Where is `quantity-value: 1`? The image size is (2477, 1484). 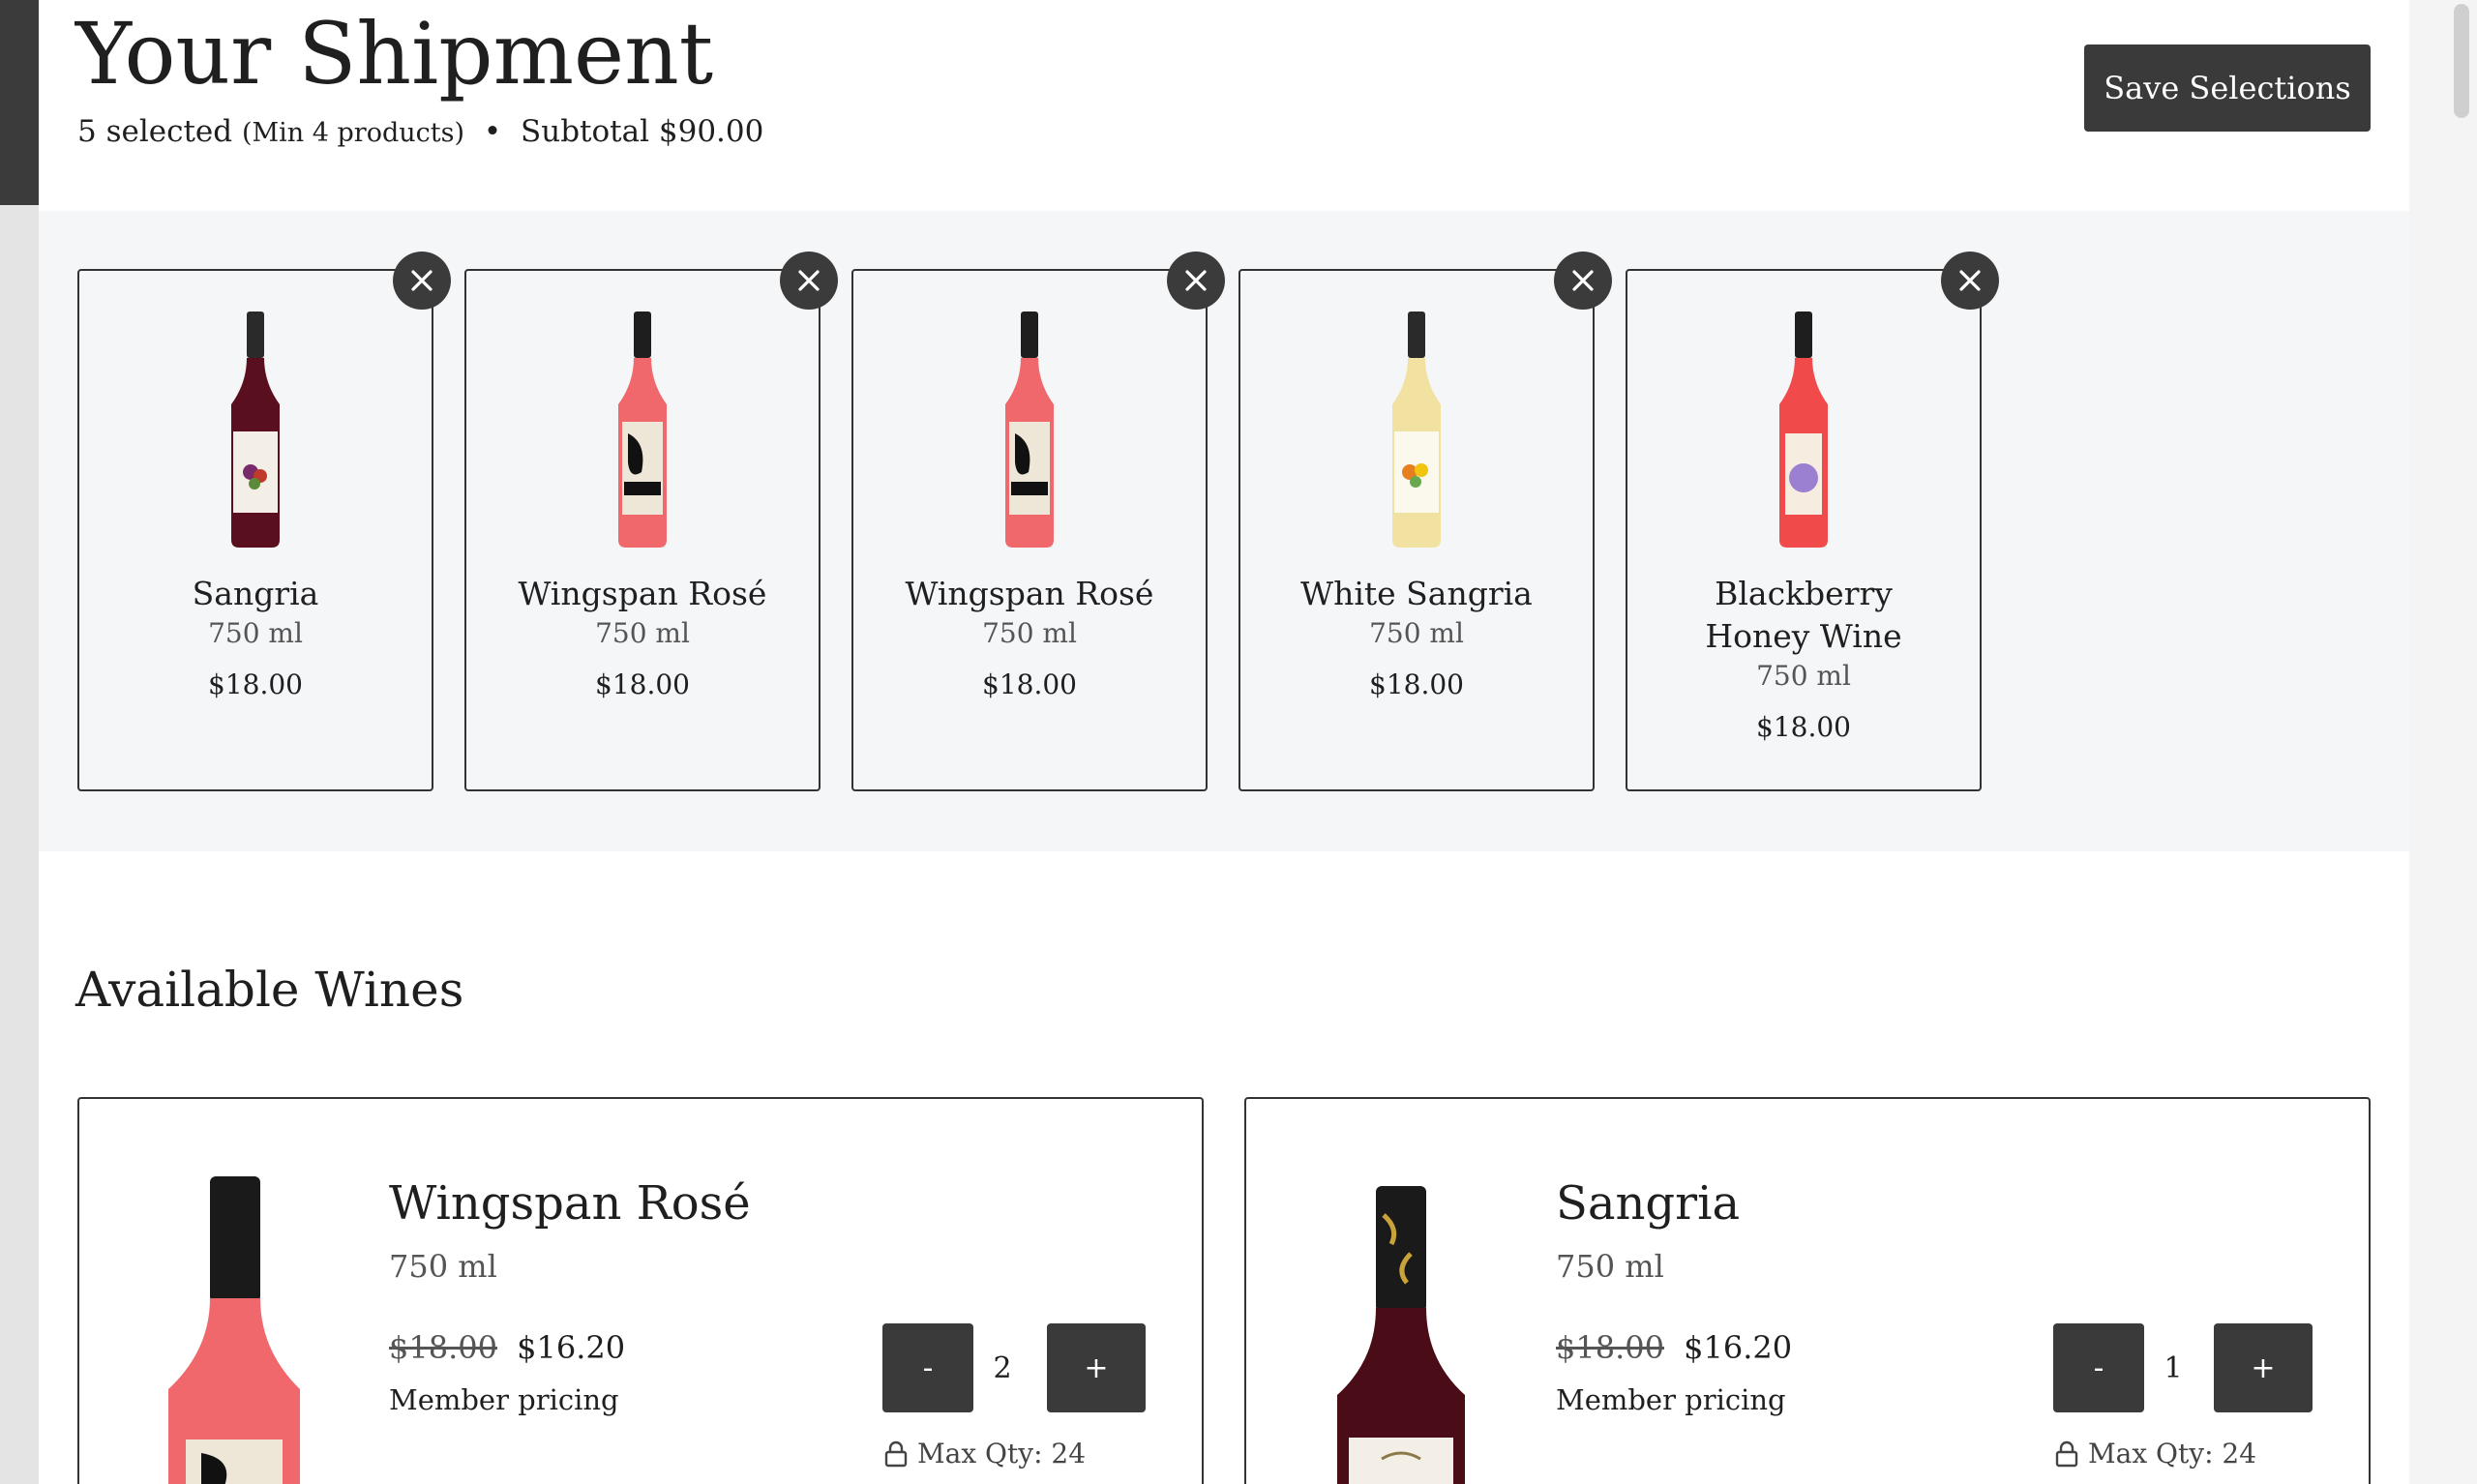 quantity-value: 1 is located at coordinates (2173, 1367).